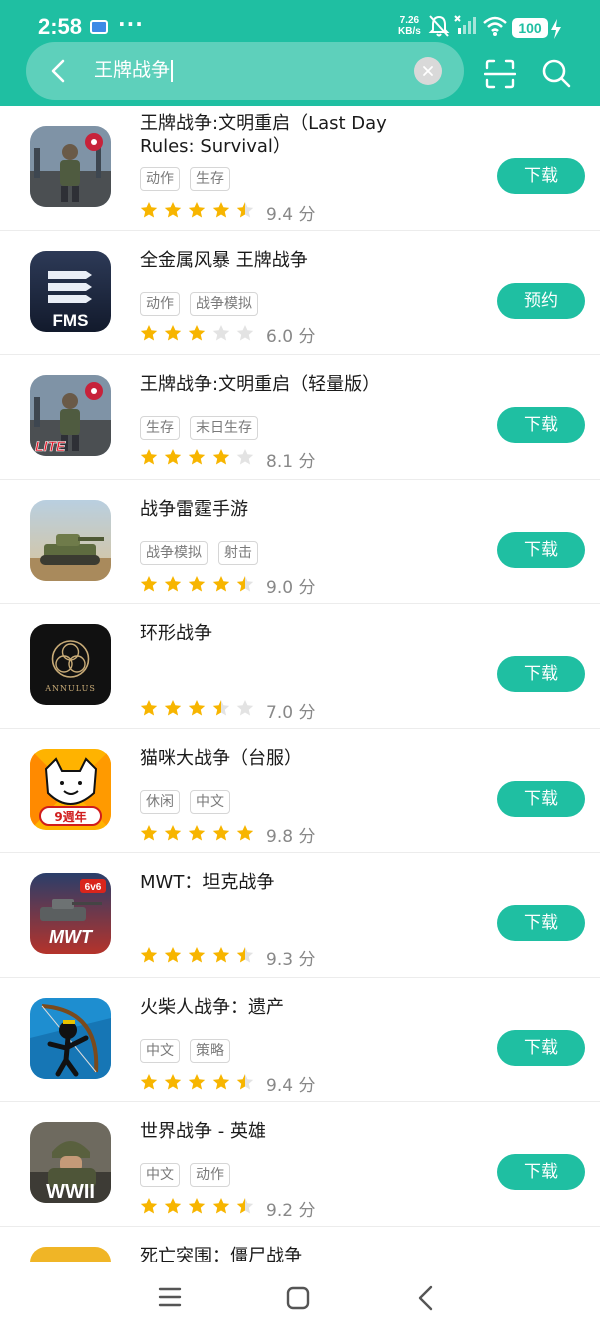 Image resolution: width=600 pixels, height=1333 pixels. What do you see at coordinates (541, 300) in the screenshot?
I see `reserve-button: 预约` at bounding box center [541, 300].